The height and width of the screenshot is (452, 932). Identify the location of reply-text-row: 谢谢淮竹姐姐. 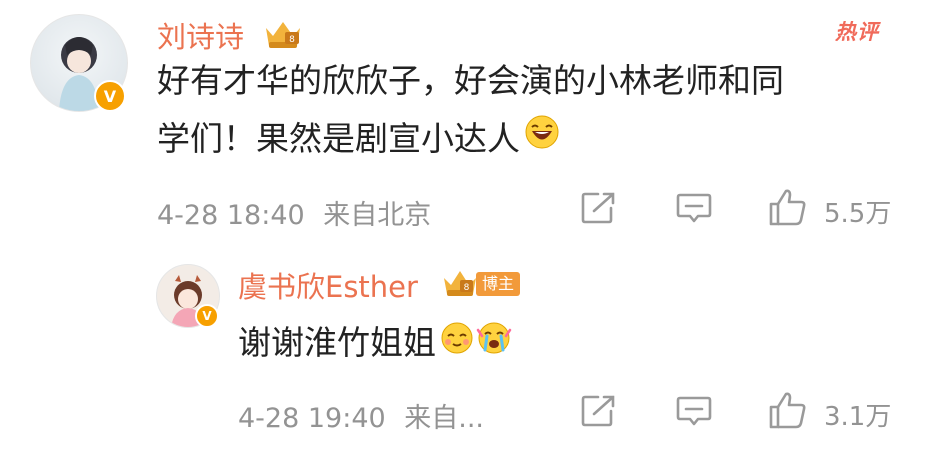
(375, 340).